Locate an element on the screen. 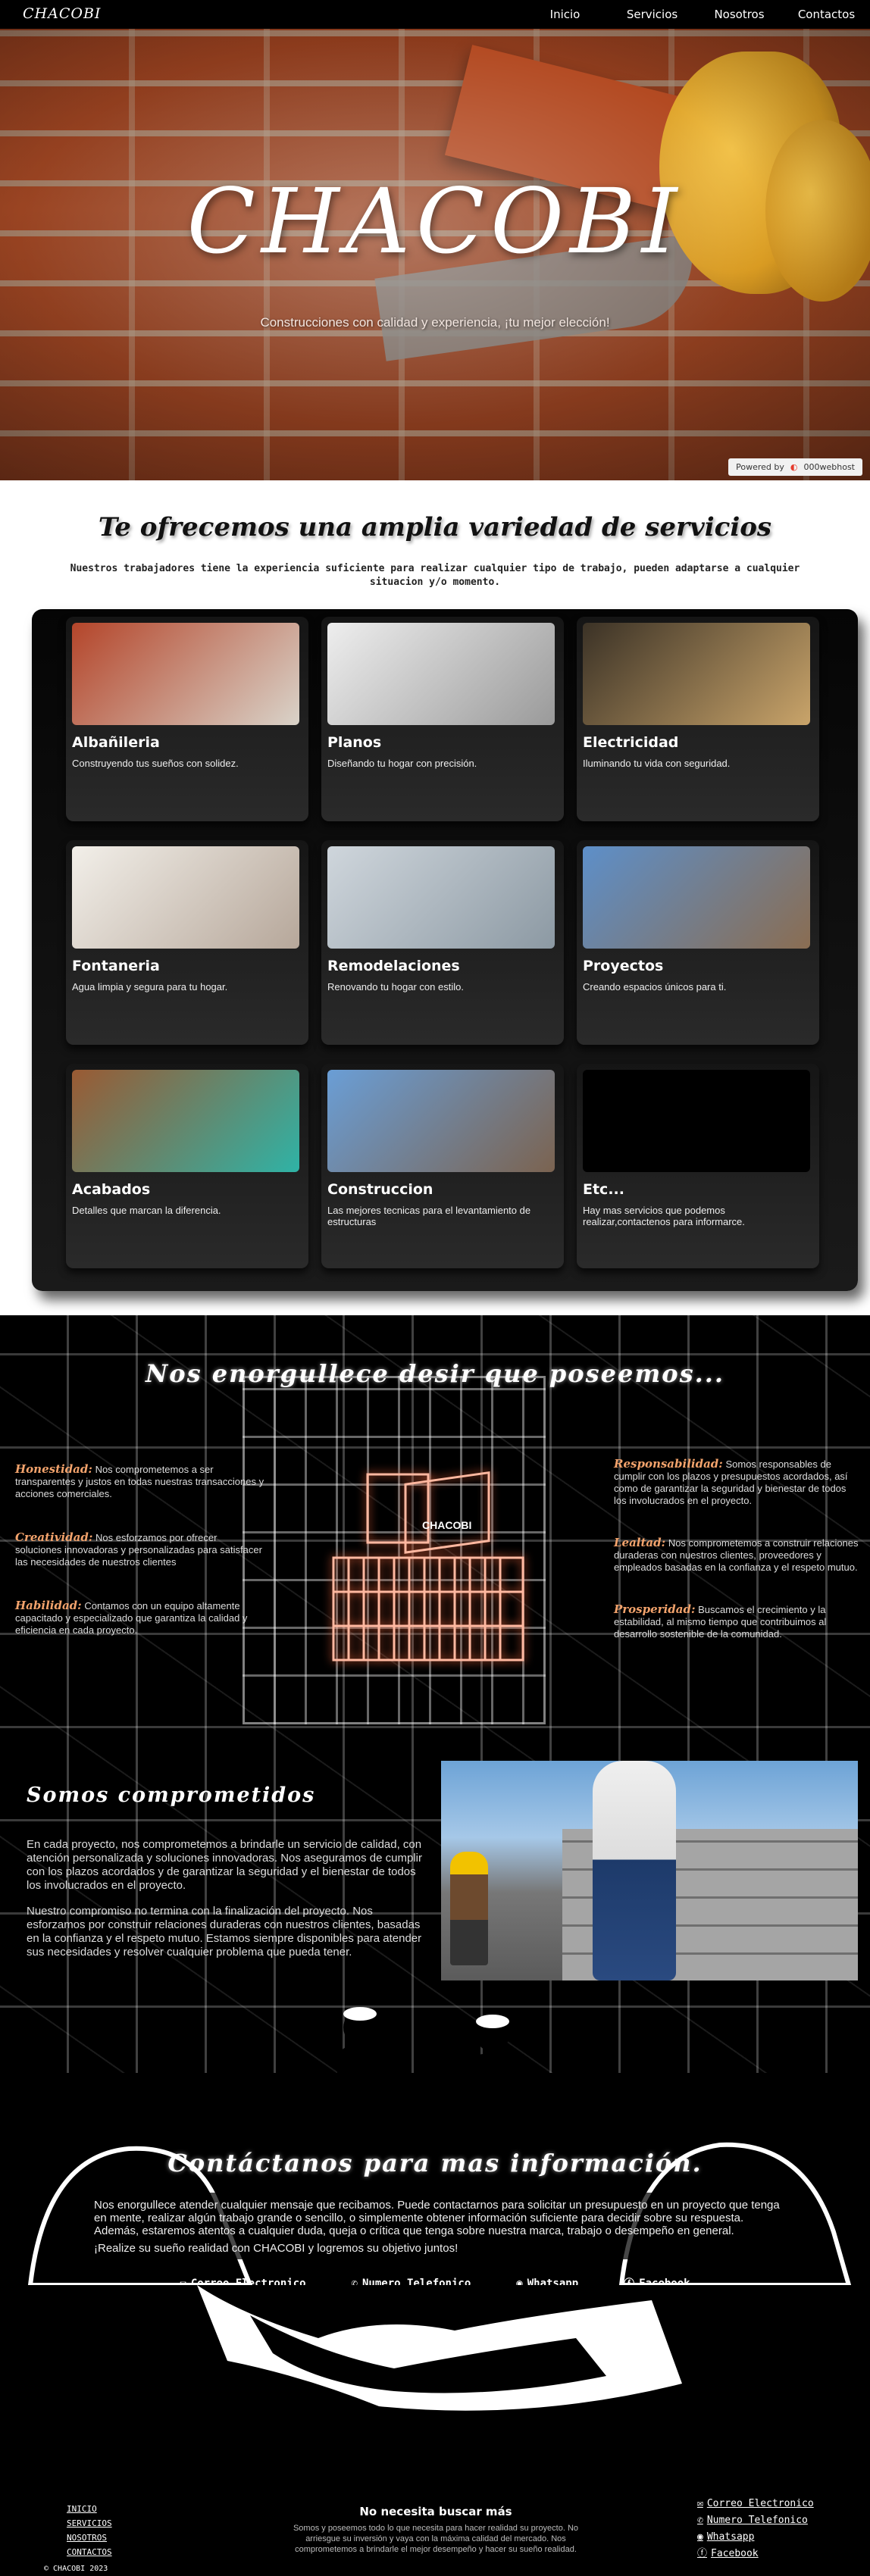 This screenshot has width=870, height=2576. nav-links: Inicio Servicios Nosotros Contactos is located at coordinates (695, 14).